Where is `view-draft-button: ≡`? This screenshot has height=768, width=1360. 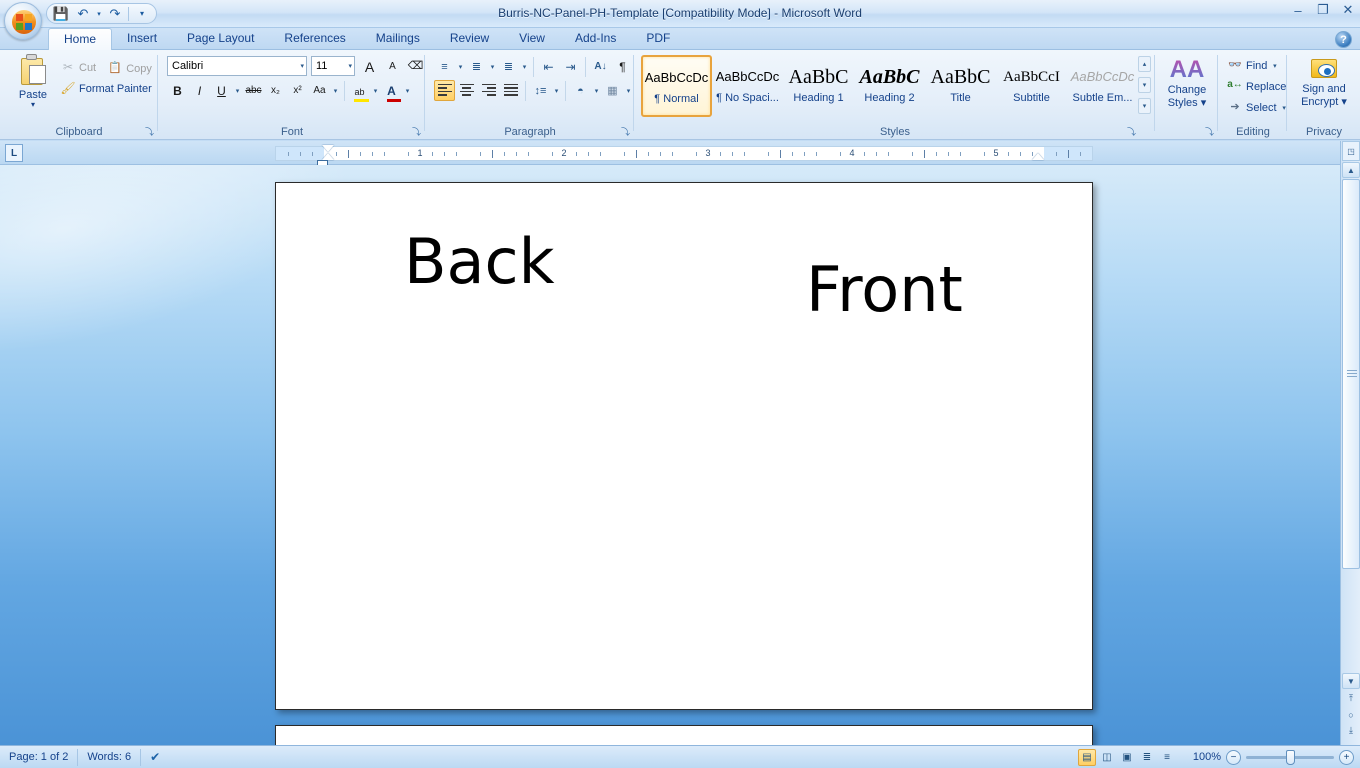 view-draft-button: ≡ is located at coordinates (1167, 757).